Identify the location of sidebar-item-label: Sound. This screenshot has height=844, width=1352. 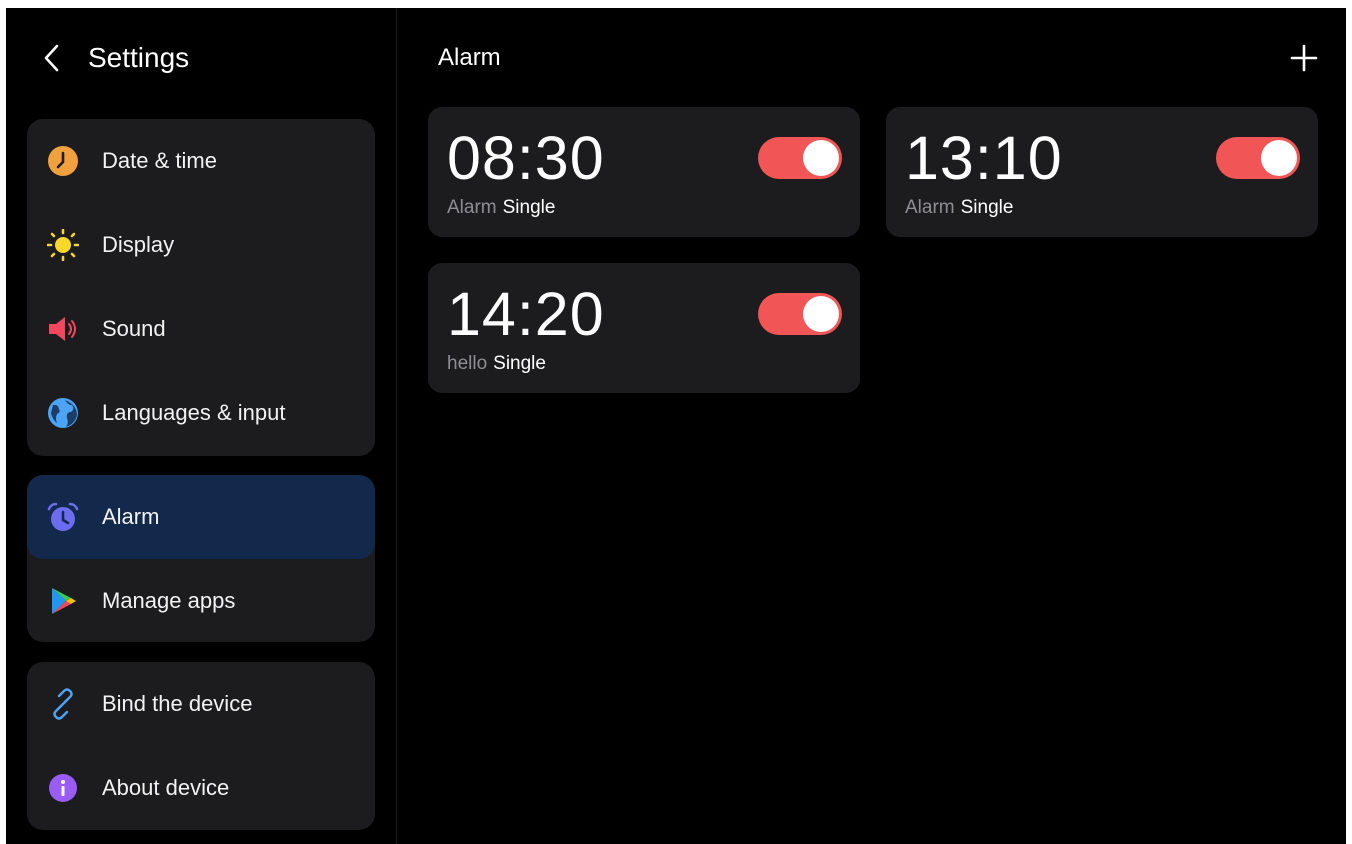
(134, 328).